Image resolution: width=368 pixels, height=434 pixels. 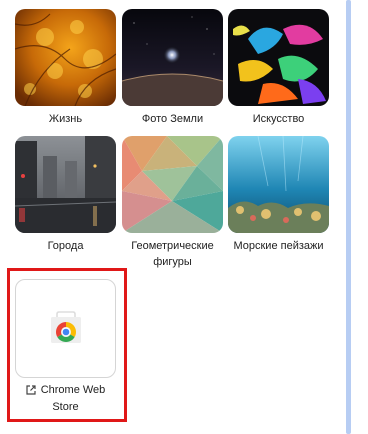 I want to click on tile-earth-photos-thumbnail, so click(x=172, y=57).